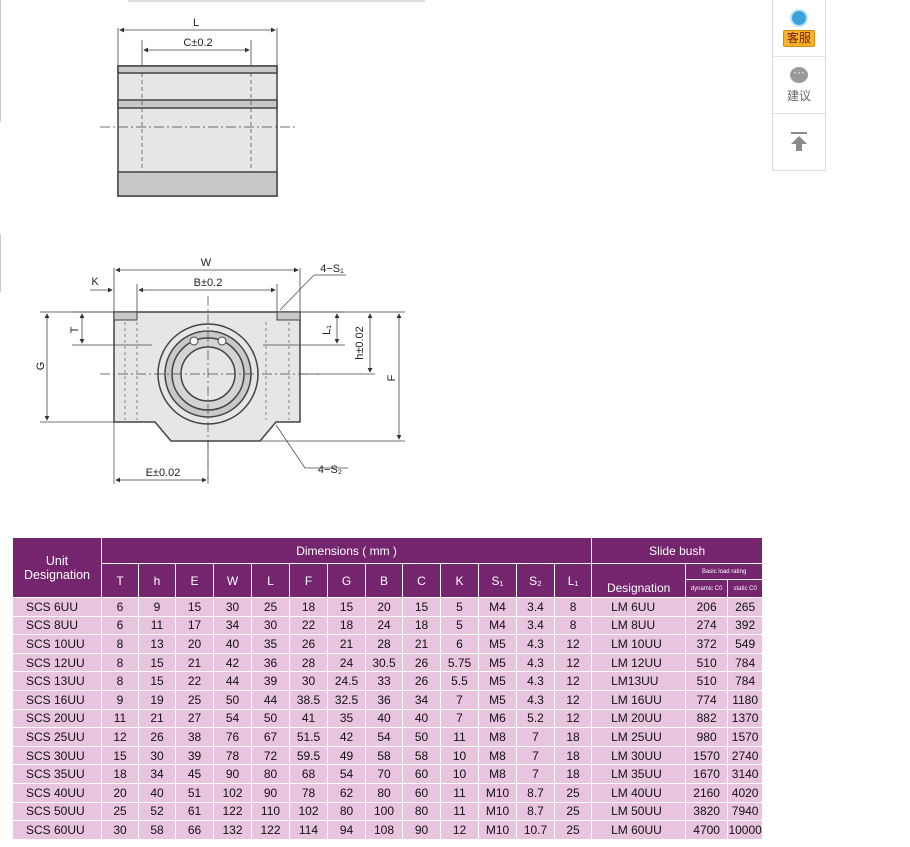 This screenshot has height=847, width=910. What do you see at coordinates (459, 811) in the screenshot?
I see `table-cell: 11` at bounding box center [459, 811].